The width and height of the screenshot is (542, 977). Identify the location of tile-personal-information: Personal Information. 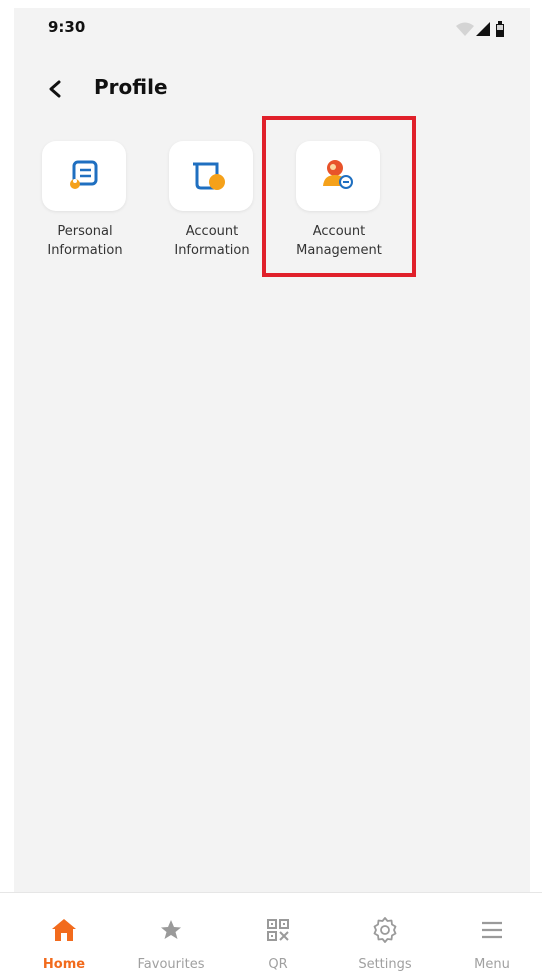
(85, 208).